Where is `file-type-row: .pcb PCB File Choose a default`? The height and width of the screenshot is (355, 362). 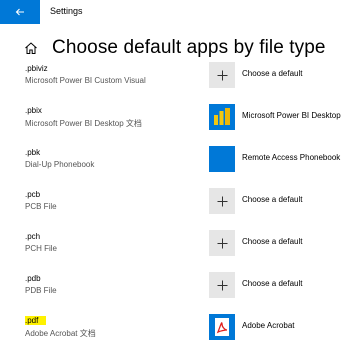
file-type-row: .pcb PCB File Choose a default is located at coordinates (181, 207).